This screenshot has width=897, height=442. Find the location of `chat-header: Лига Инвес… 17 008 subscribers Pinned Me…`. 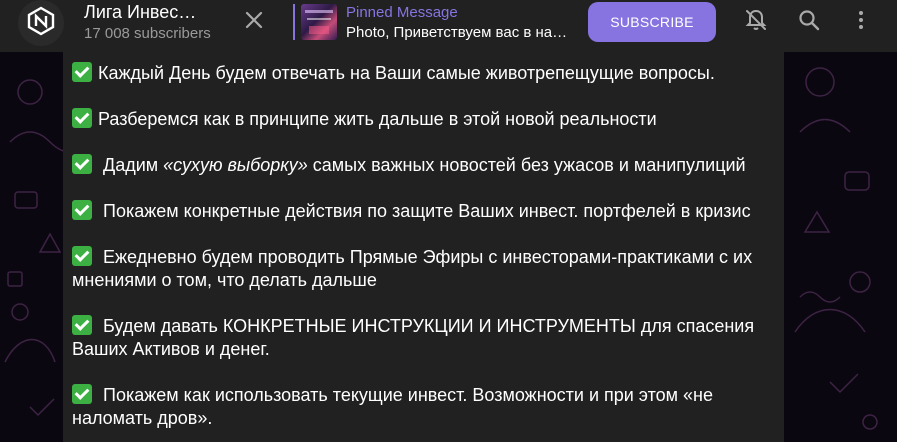

chat-header: Лига Инвес… 17 008 subscribers Pinned Me… is located at coordinates (448, 26).